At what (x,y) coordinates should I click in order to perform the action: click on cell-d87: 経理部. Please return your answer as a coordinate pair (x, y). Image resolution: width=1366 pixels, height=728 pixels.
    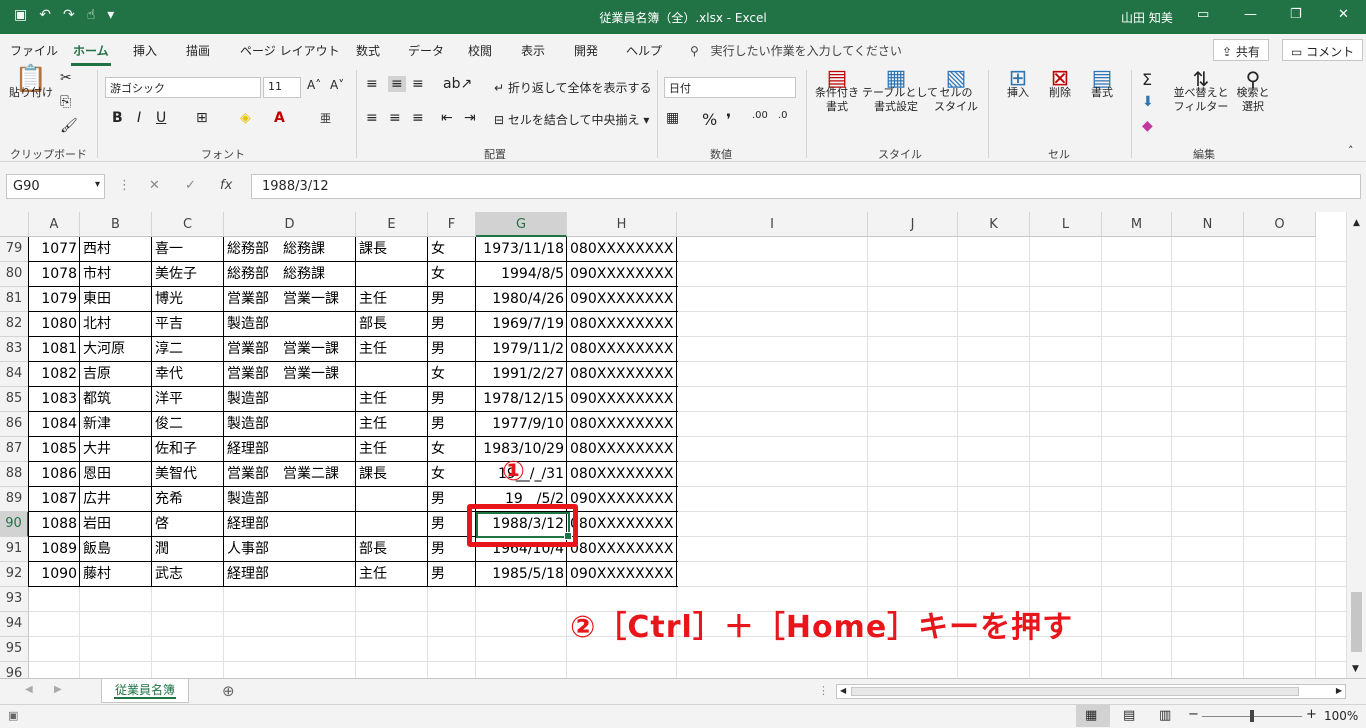
    Looking at the image, I should click on (248, 449).